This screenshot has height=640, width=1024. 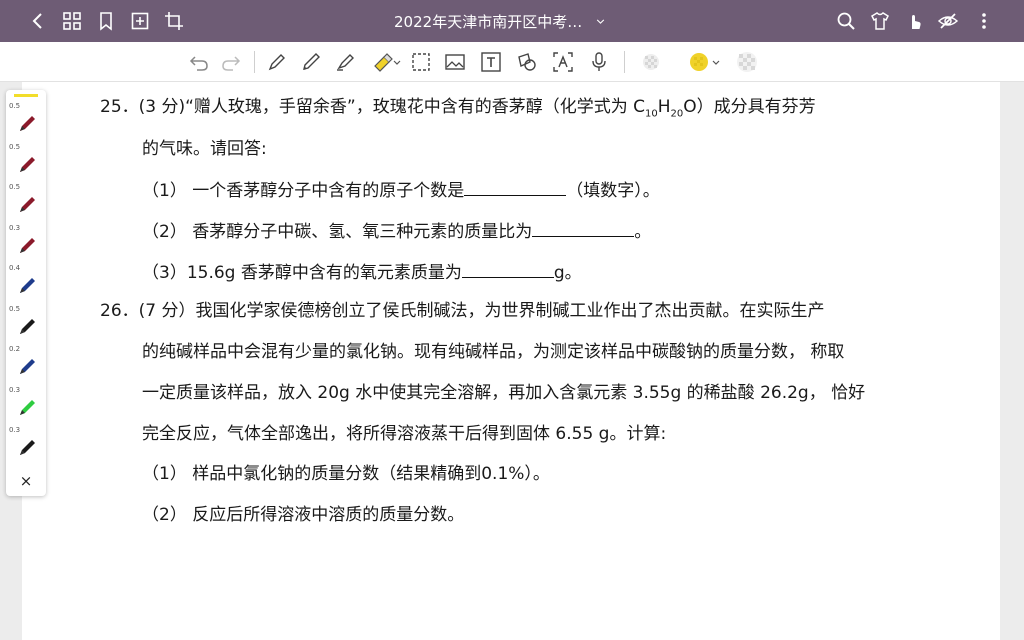 I want to click on touch-icon, so click(x=914, y=21).